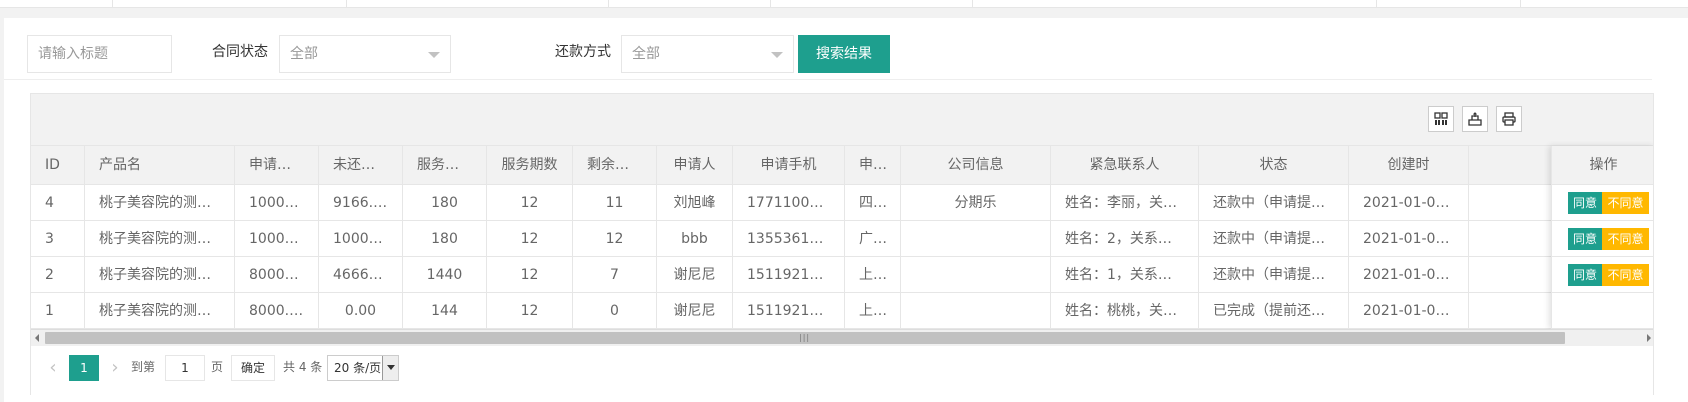 The image size is (1688, 402). What do you see at coordinates (789, 203) in the screenshot?
I see `table-cell: 17711000019` at bounding box center [789, 203].